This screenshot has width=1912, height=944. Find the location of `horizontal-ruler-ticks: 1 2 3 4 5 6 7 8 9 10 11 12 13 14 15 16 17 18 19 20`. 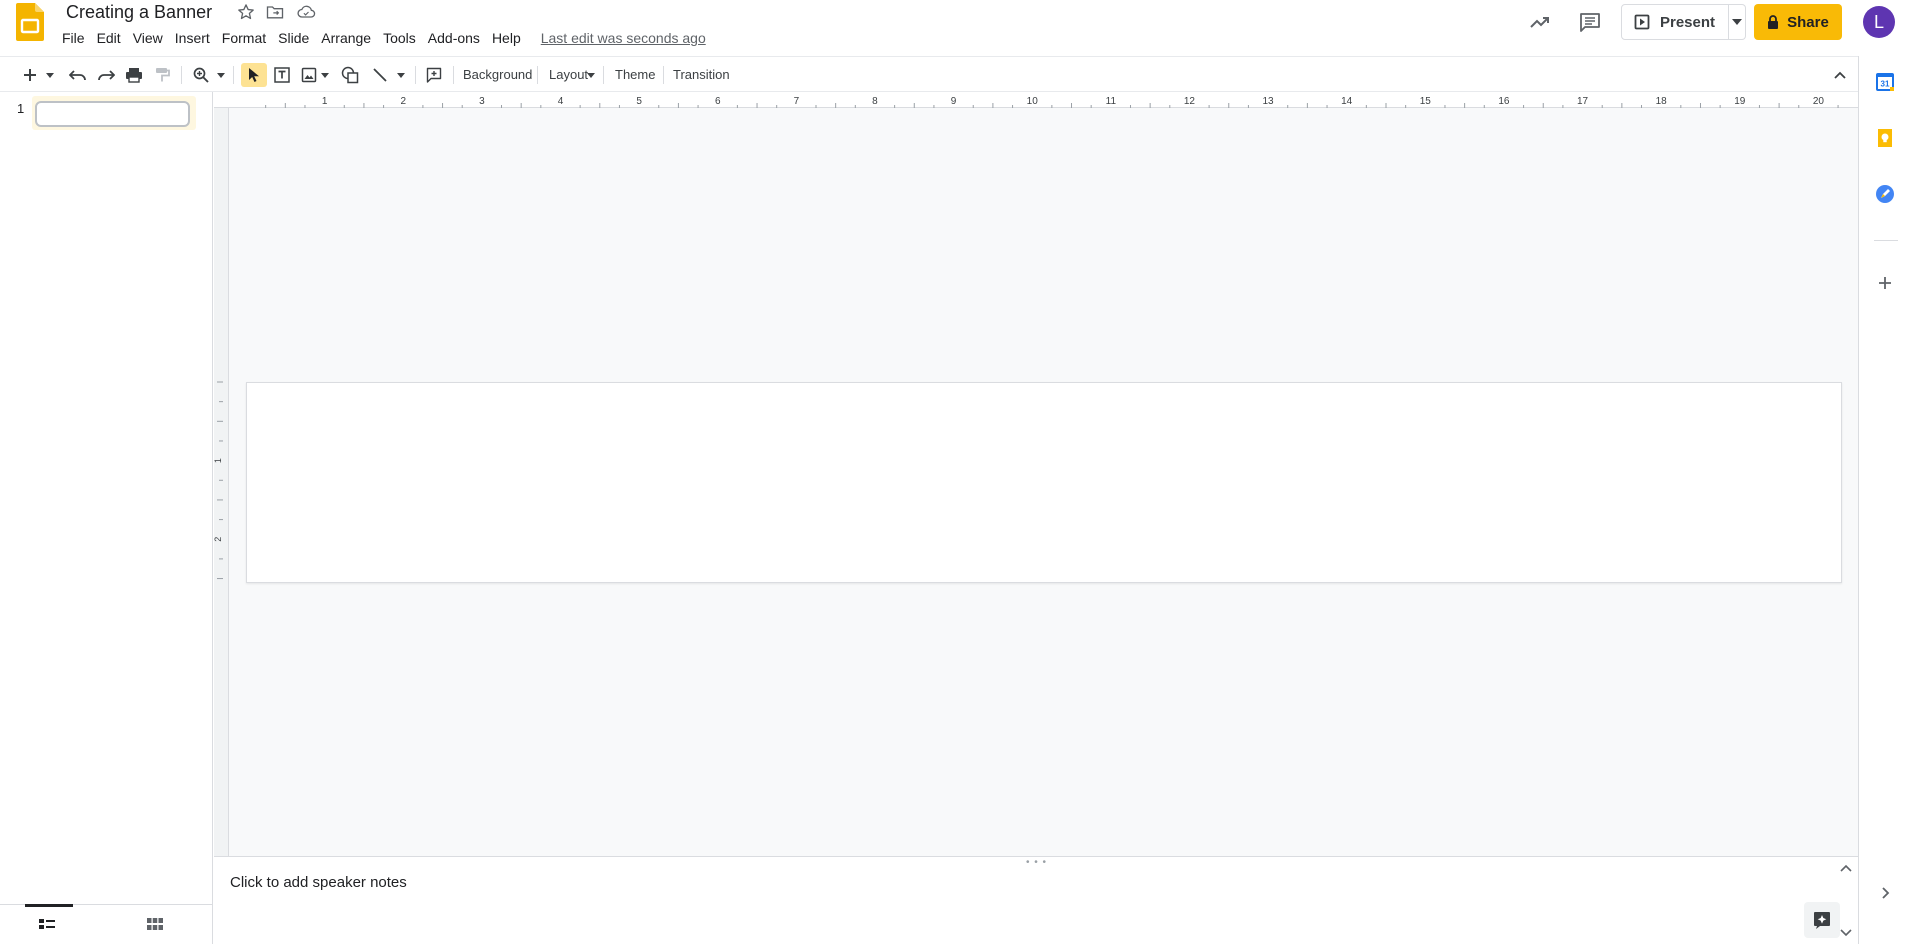

horizontal-ruler-ticks: 1 2 3 4 5 6 7 8 9 10 11 12 13 14 15 16 17 18 19 20 is located at coordinates (1052, 102).